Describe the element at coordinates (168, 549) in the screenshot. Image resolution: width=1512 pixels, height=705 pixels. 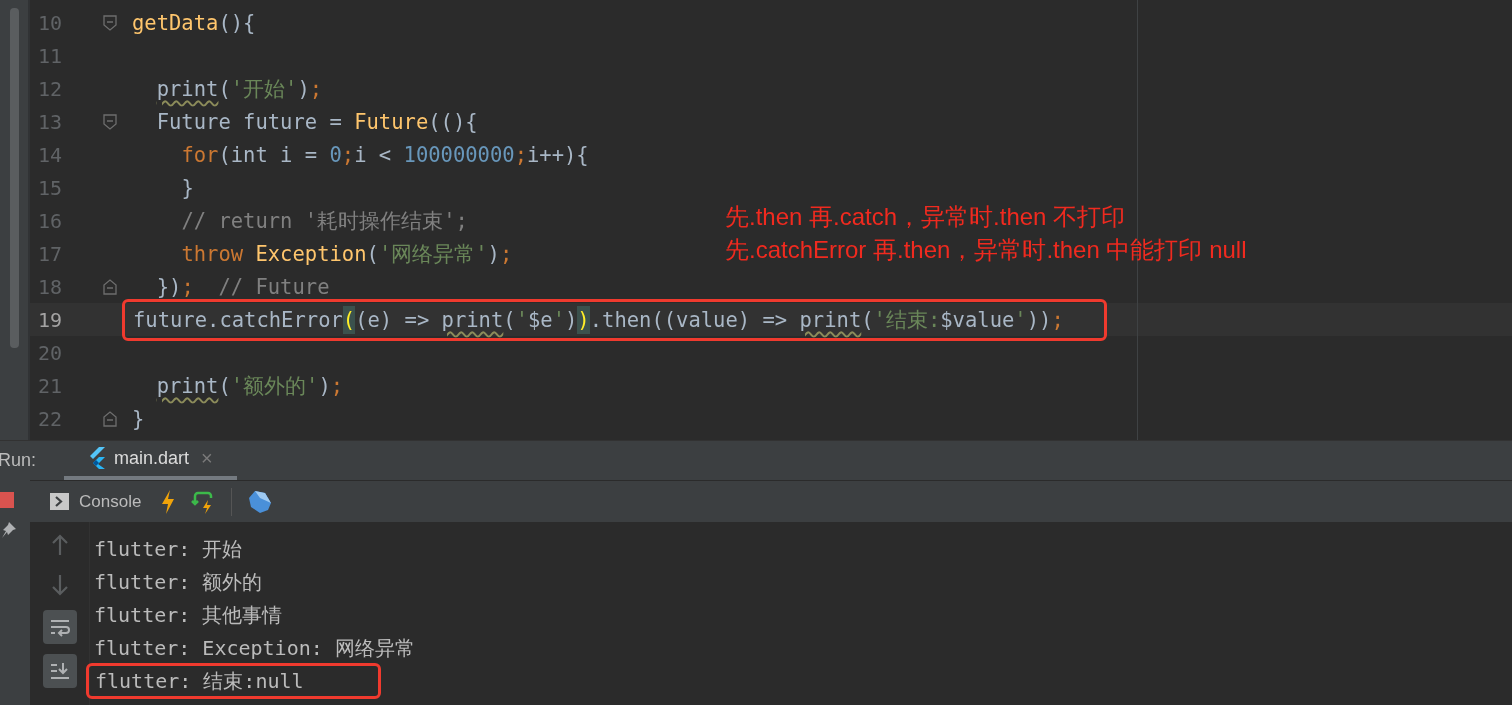
I see `console-line: flutter: 开始` at that location.